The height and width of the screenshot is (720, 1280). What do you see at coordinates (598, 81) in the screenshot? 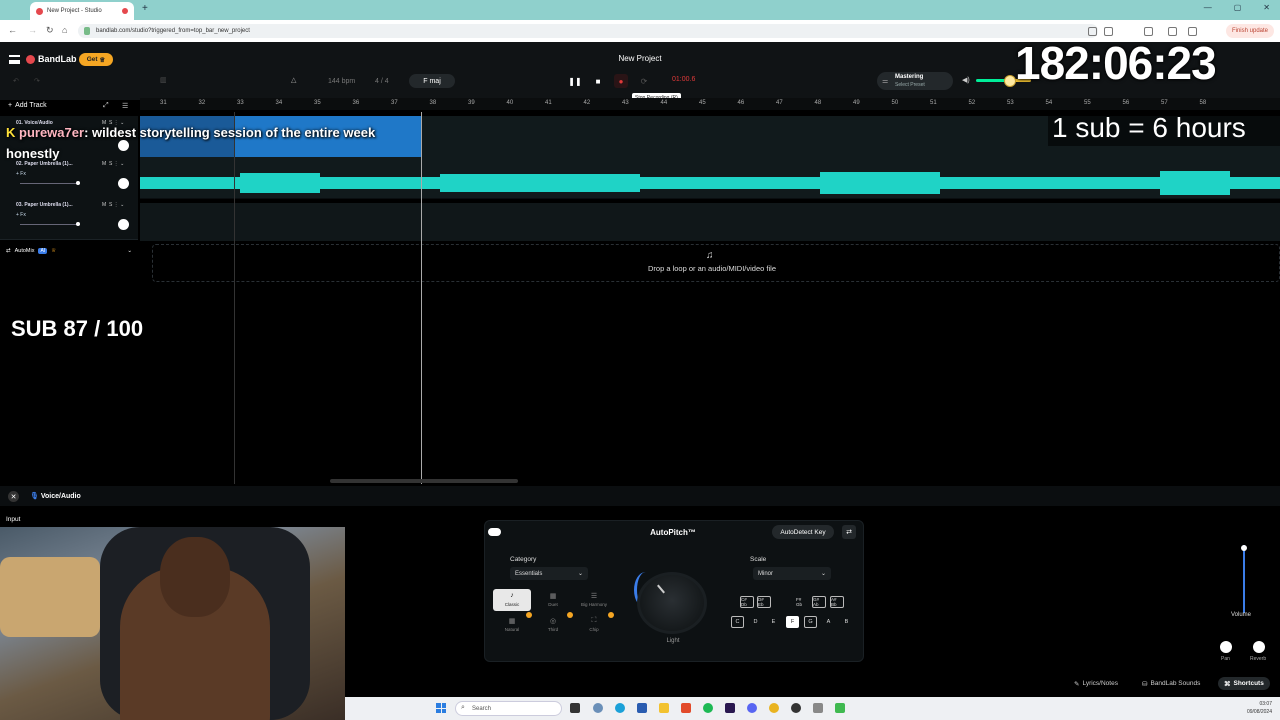
I see `stop-button: ■` at bounding box center [598, 81].